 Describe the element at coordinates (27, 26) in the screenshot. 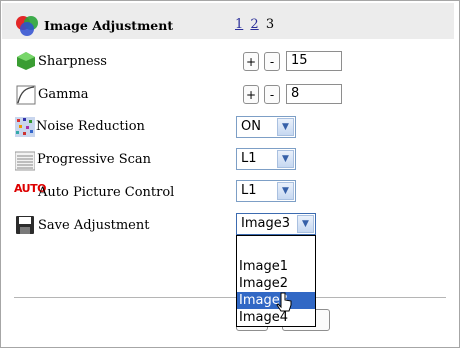

I see `image-adjustment-icon` at that location.